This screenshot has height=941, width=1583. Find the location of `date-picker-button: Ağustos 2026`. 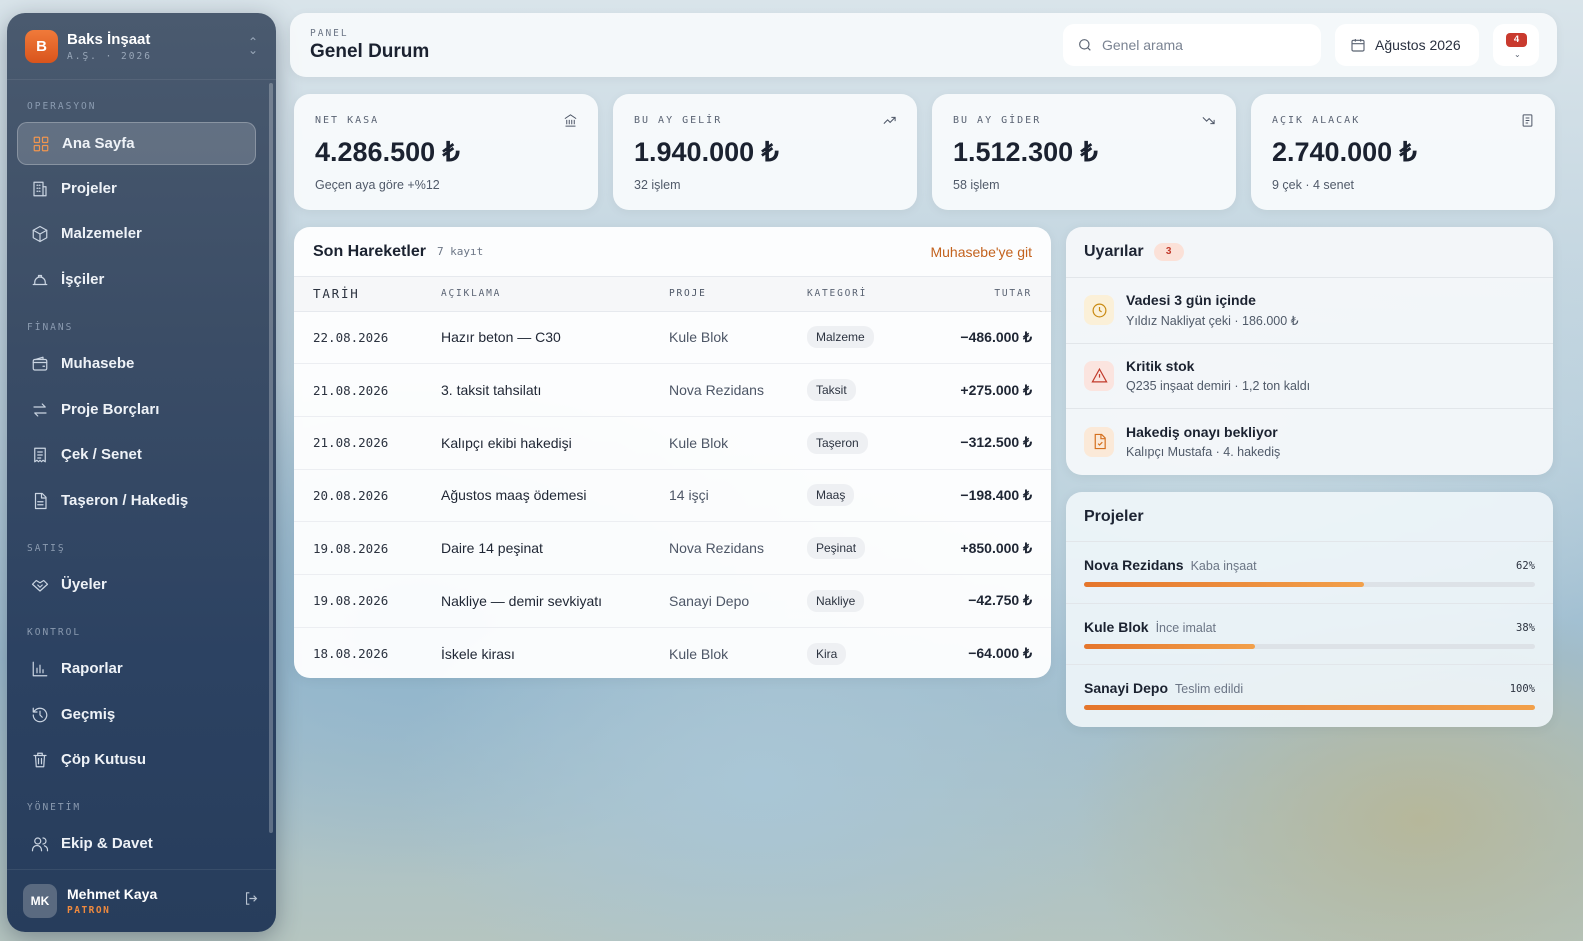

date-picker-button: Ağustos 2026 is located at coordinates (1407, 45).